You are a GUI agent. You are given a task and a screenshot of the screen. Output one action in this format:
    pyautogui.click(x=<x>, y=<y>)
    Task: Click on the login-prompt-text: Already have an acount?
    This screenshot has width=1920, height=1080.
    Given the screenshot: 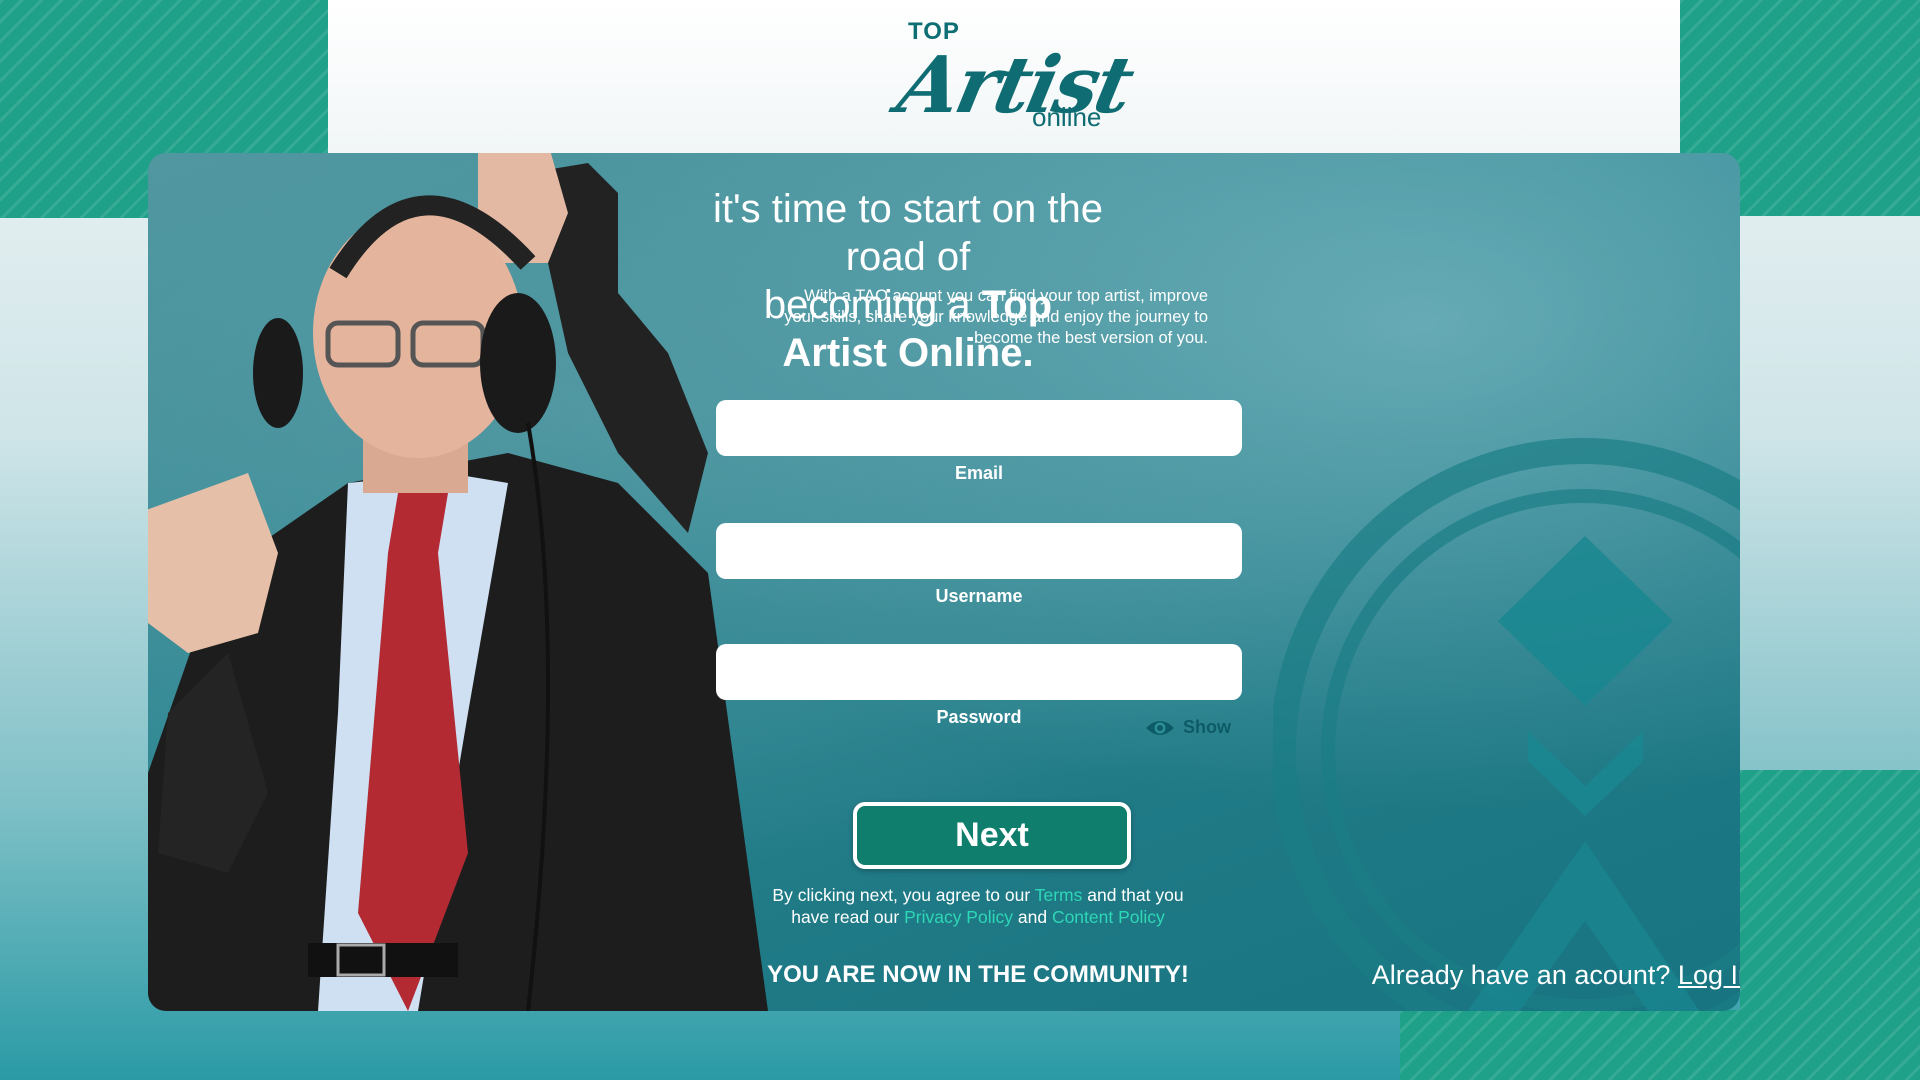 What is the action you would take?
    pyautogui.click(x=1524, y=975)
    